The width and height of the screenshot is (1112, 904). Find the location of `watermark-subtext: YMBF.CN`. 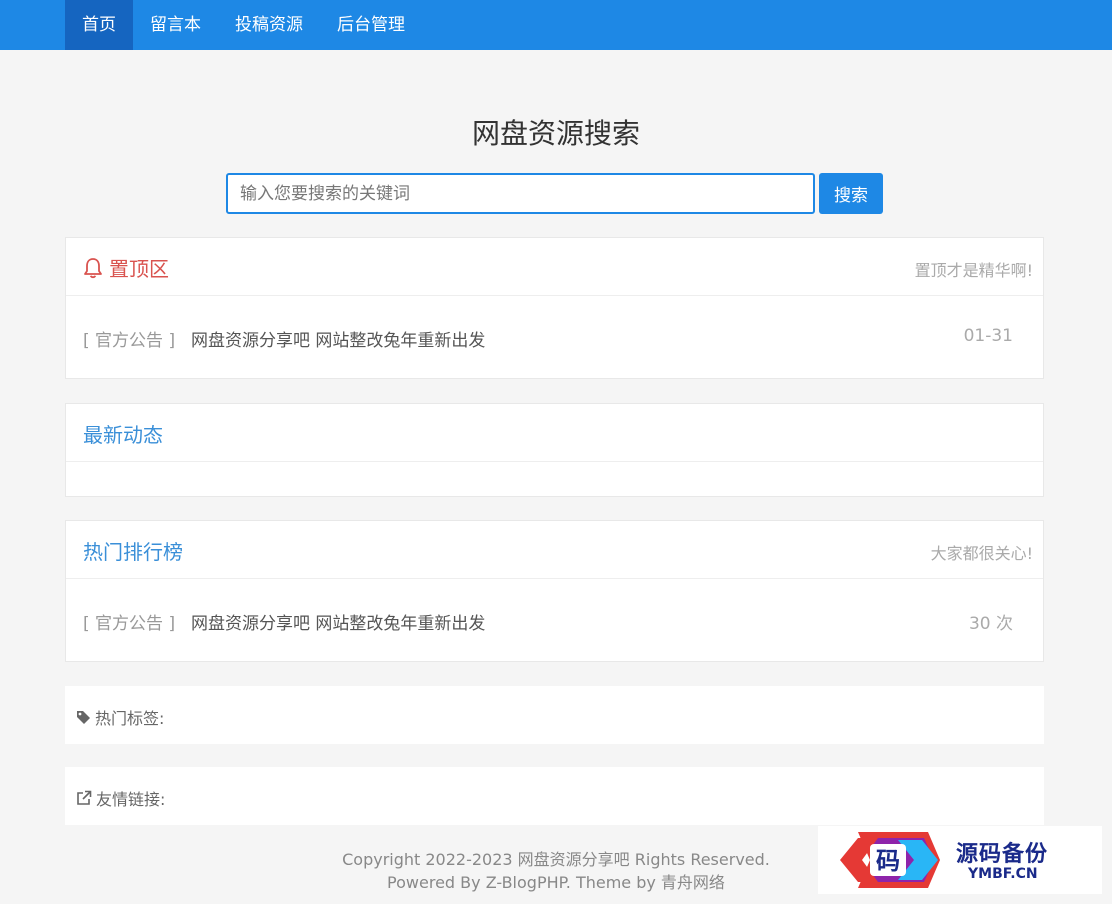

watermark-subtext: YMBF.CN is located at coordinates (1003, 874).